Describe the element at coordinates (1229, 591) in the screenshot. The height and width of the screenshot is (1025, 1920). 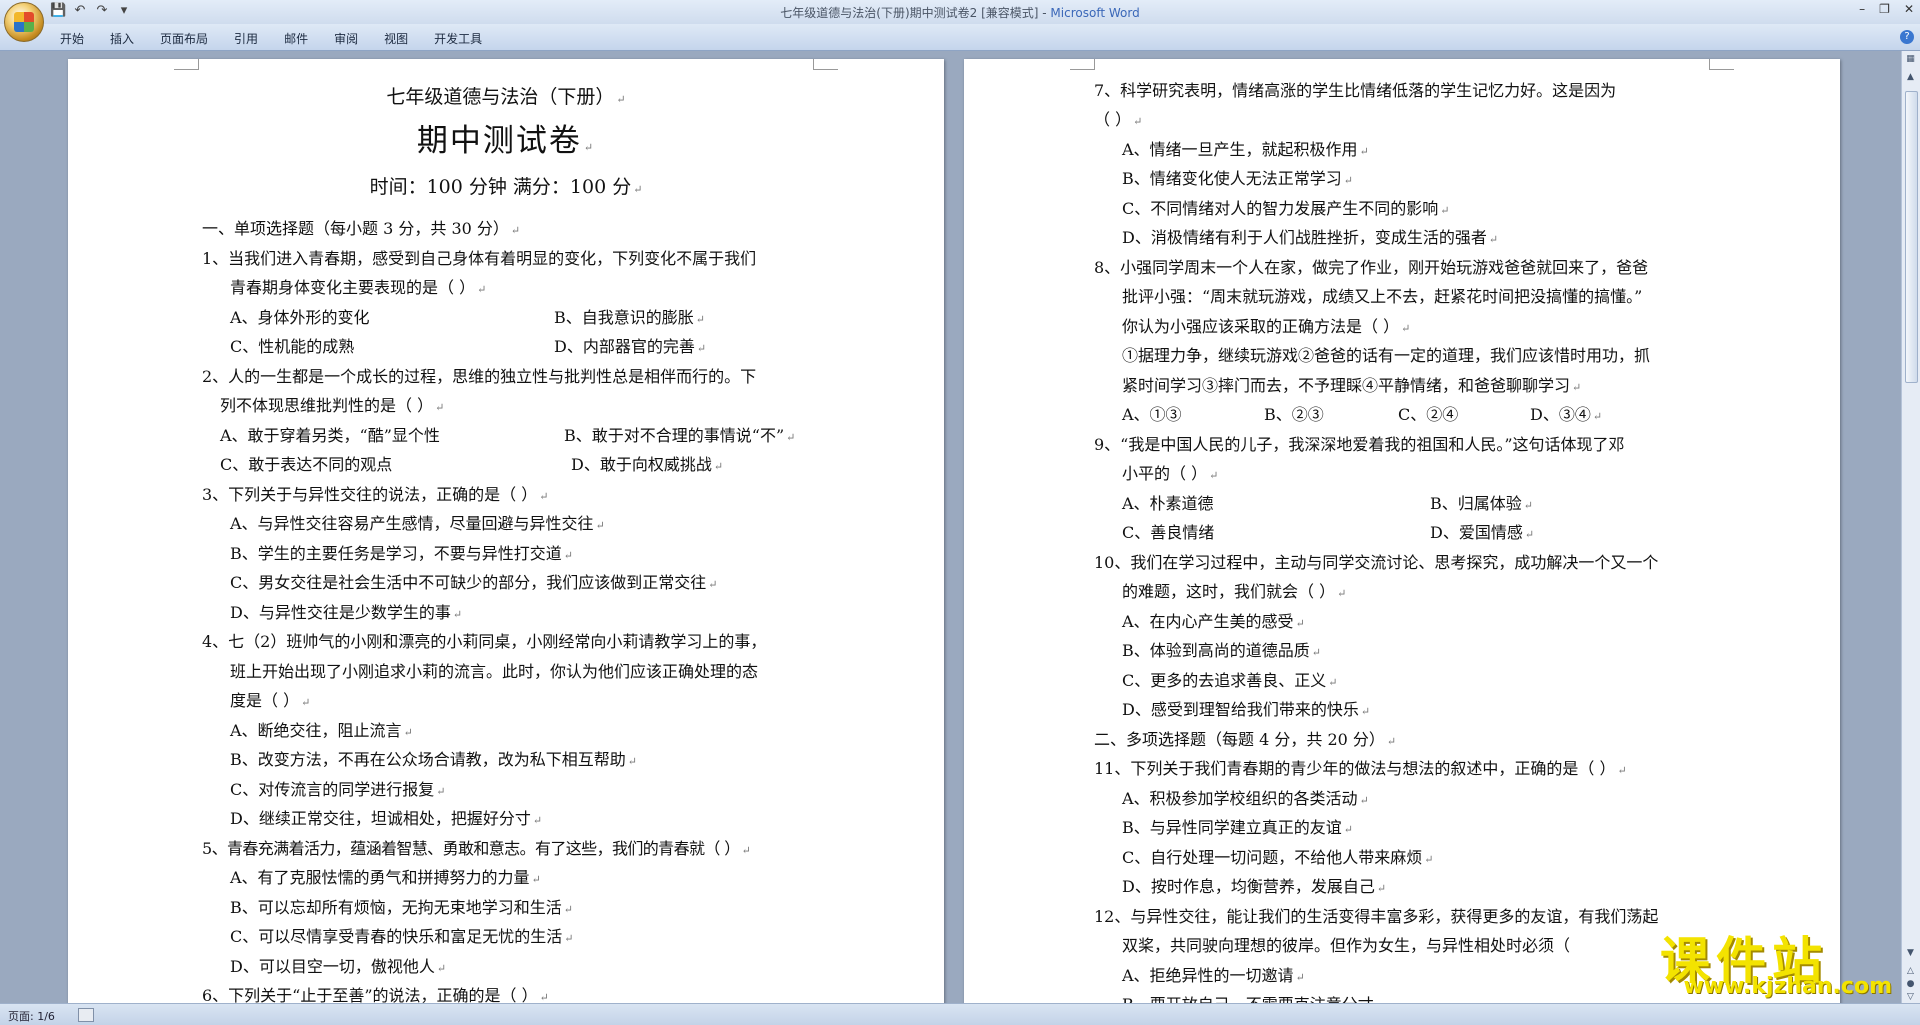
I see `question-text: 的难题，这时，我们就会（ ）` at that location.